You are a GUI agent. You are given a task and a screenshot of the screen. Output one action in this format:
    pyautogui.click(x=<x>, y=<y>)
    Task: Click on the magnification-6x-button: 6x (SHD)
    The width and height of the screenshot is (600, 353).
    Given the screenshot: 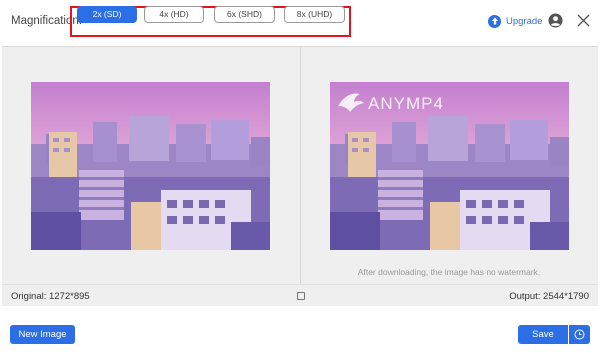 What is the action you would take?
    pyautogui.click(x=244, y=14)
    